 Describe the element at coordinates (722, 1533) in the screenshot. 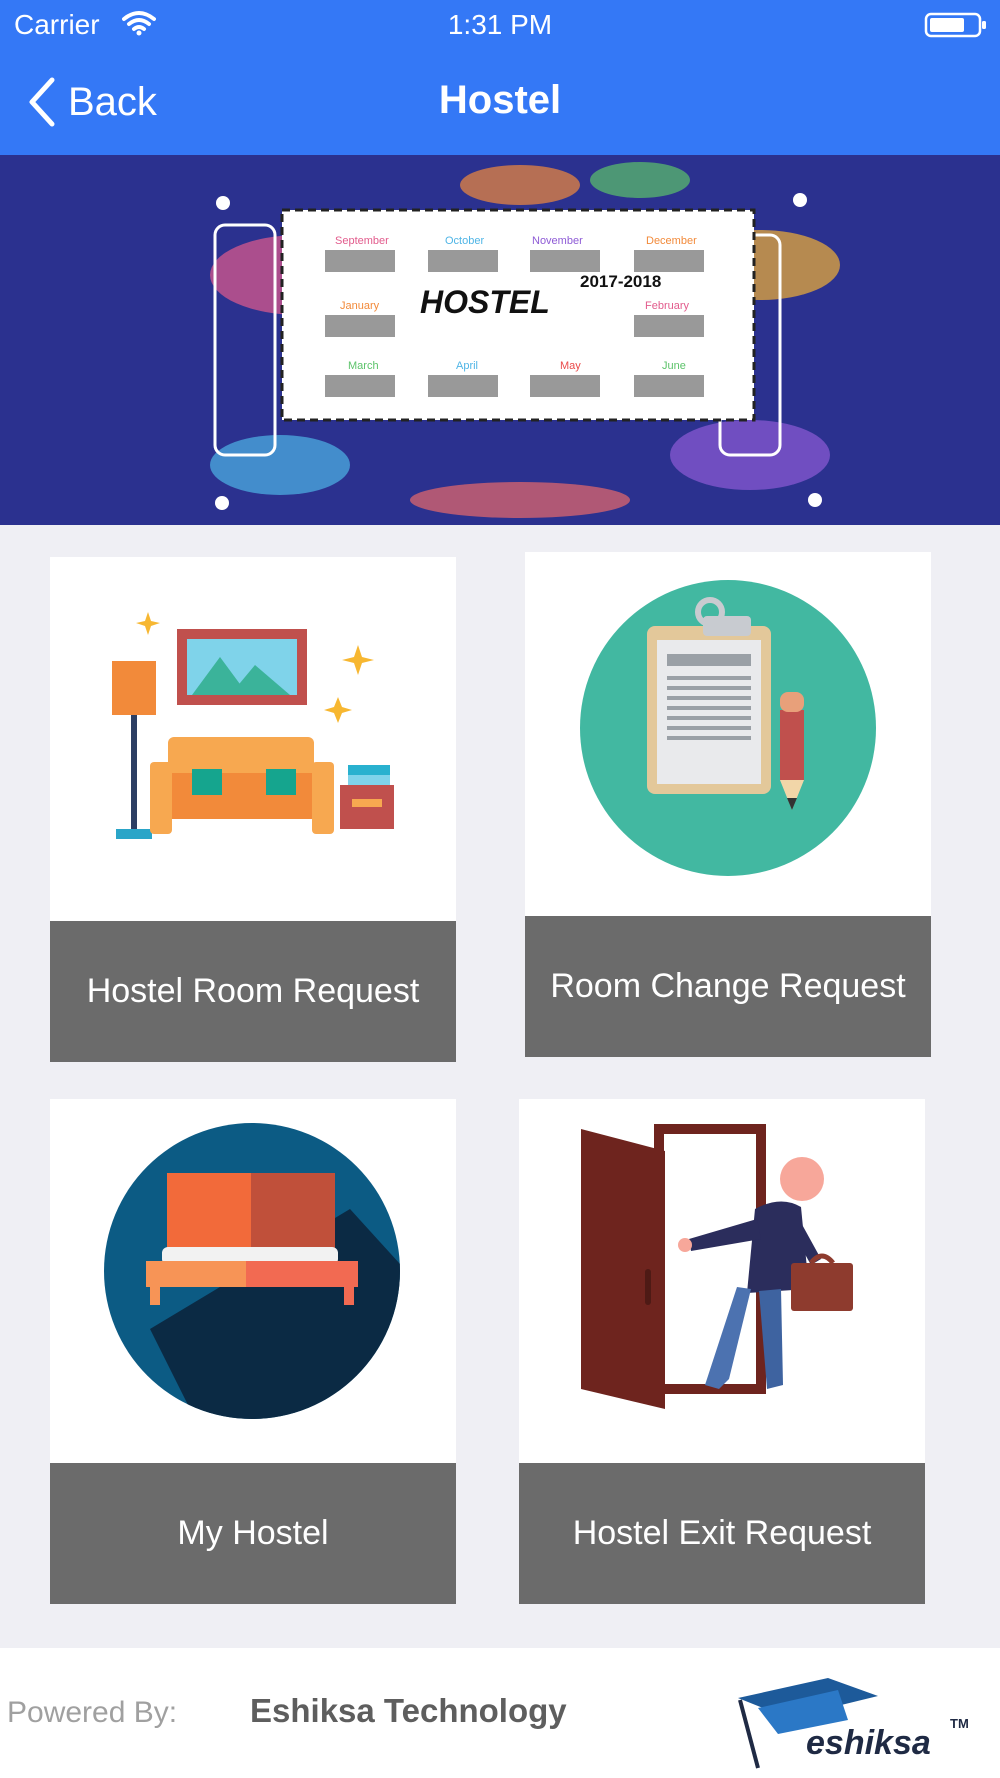

I see `tile-caption: Hostel Exit Request` at that location.